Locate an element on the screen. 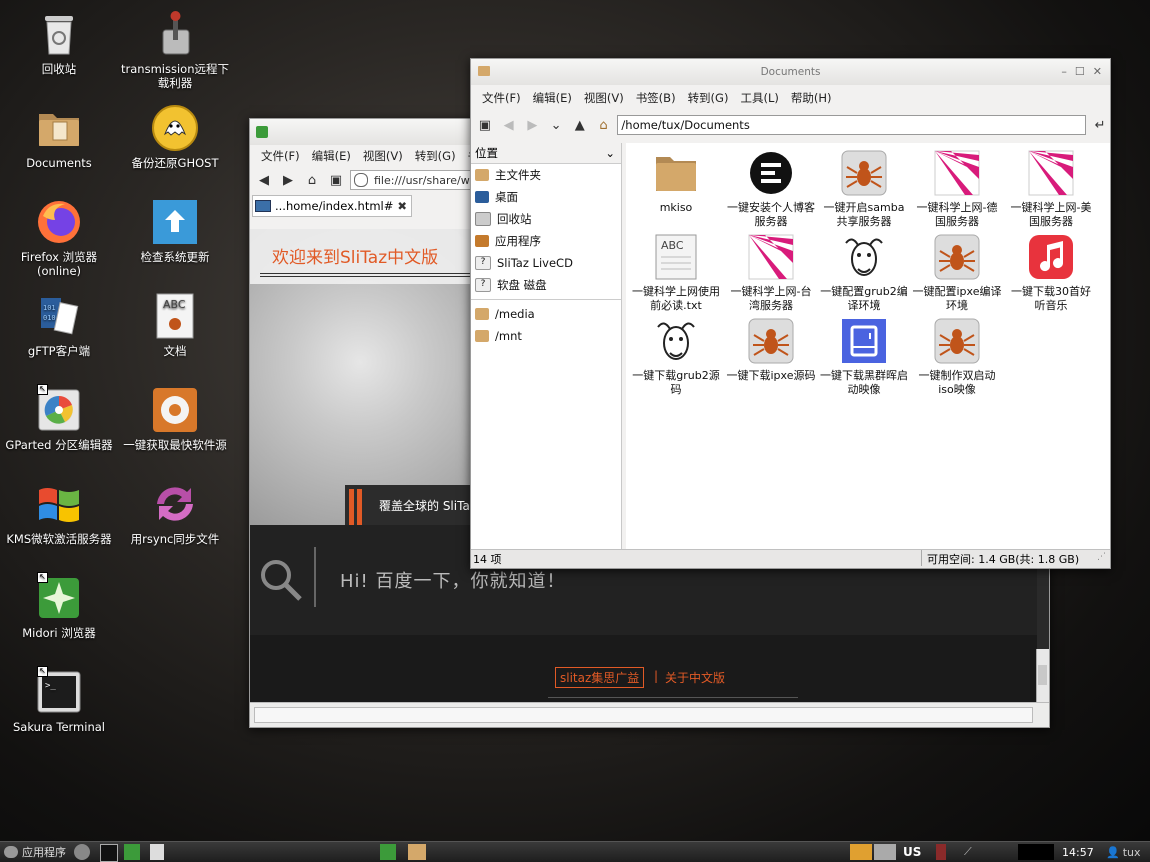 Image resolution: width=1150 pixels, height=862 pixels. place-livecd: ? SliTaz LiveCD is located at coordinates (546, 263).